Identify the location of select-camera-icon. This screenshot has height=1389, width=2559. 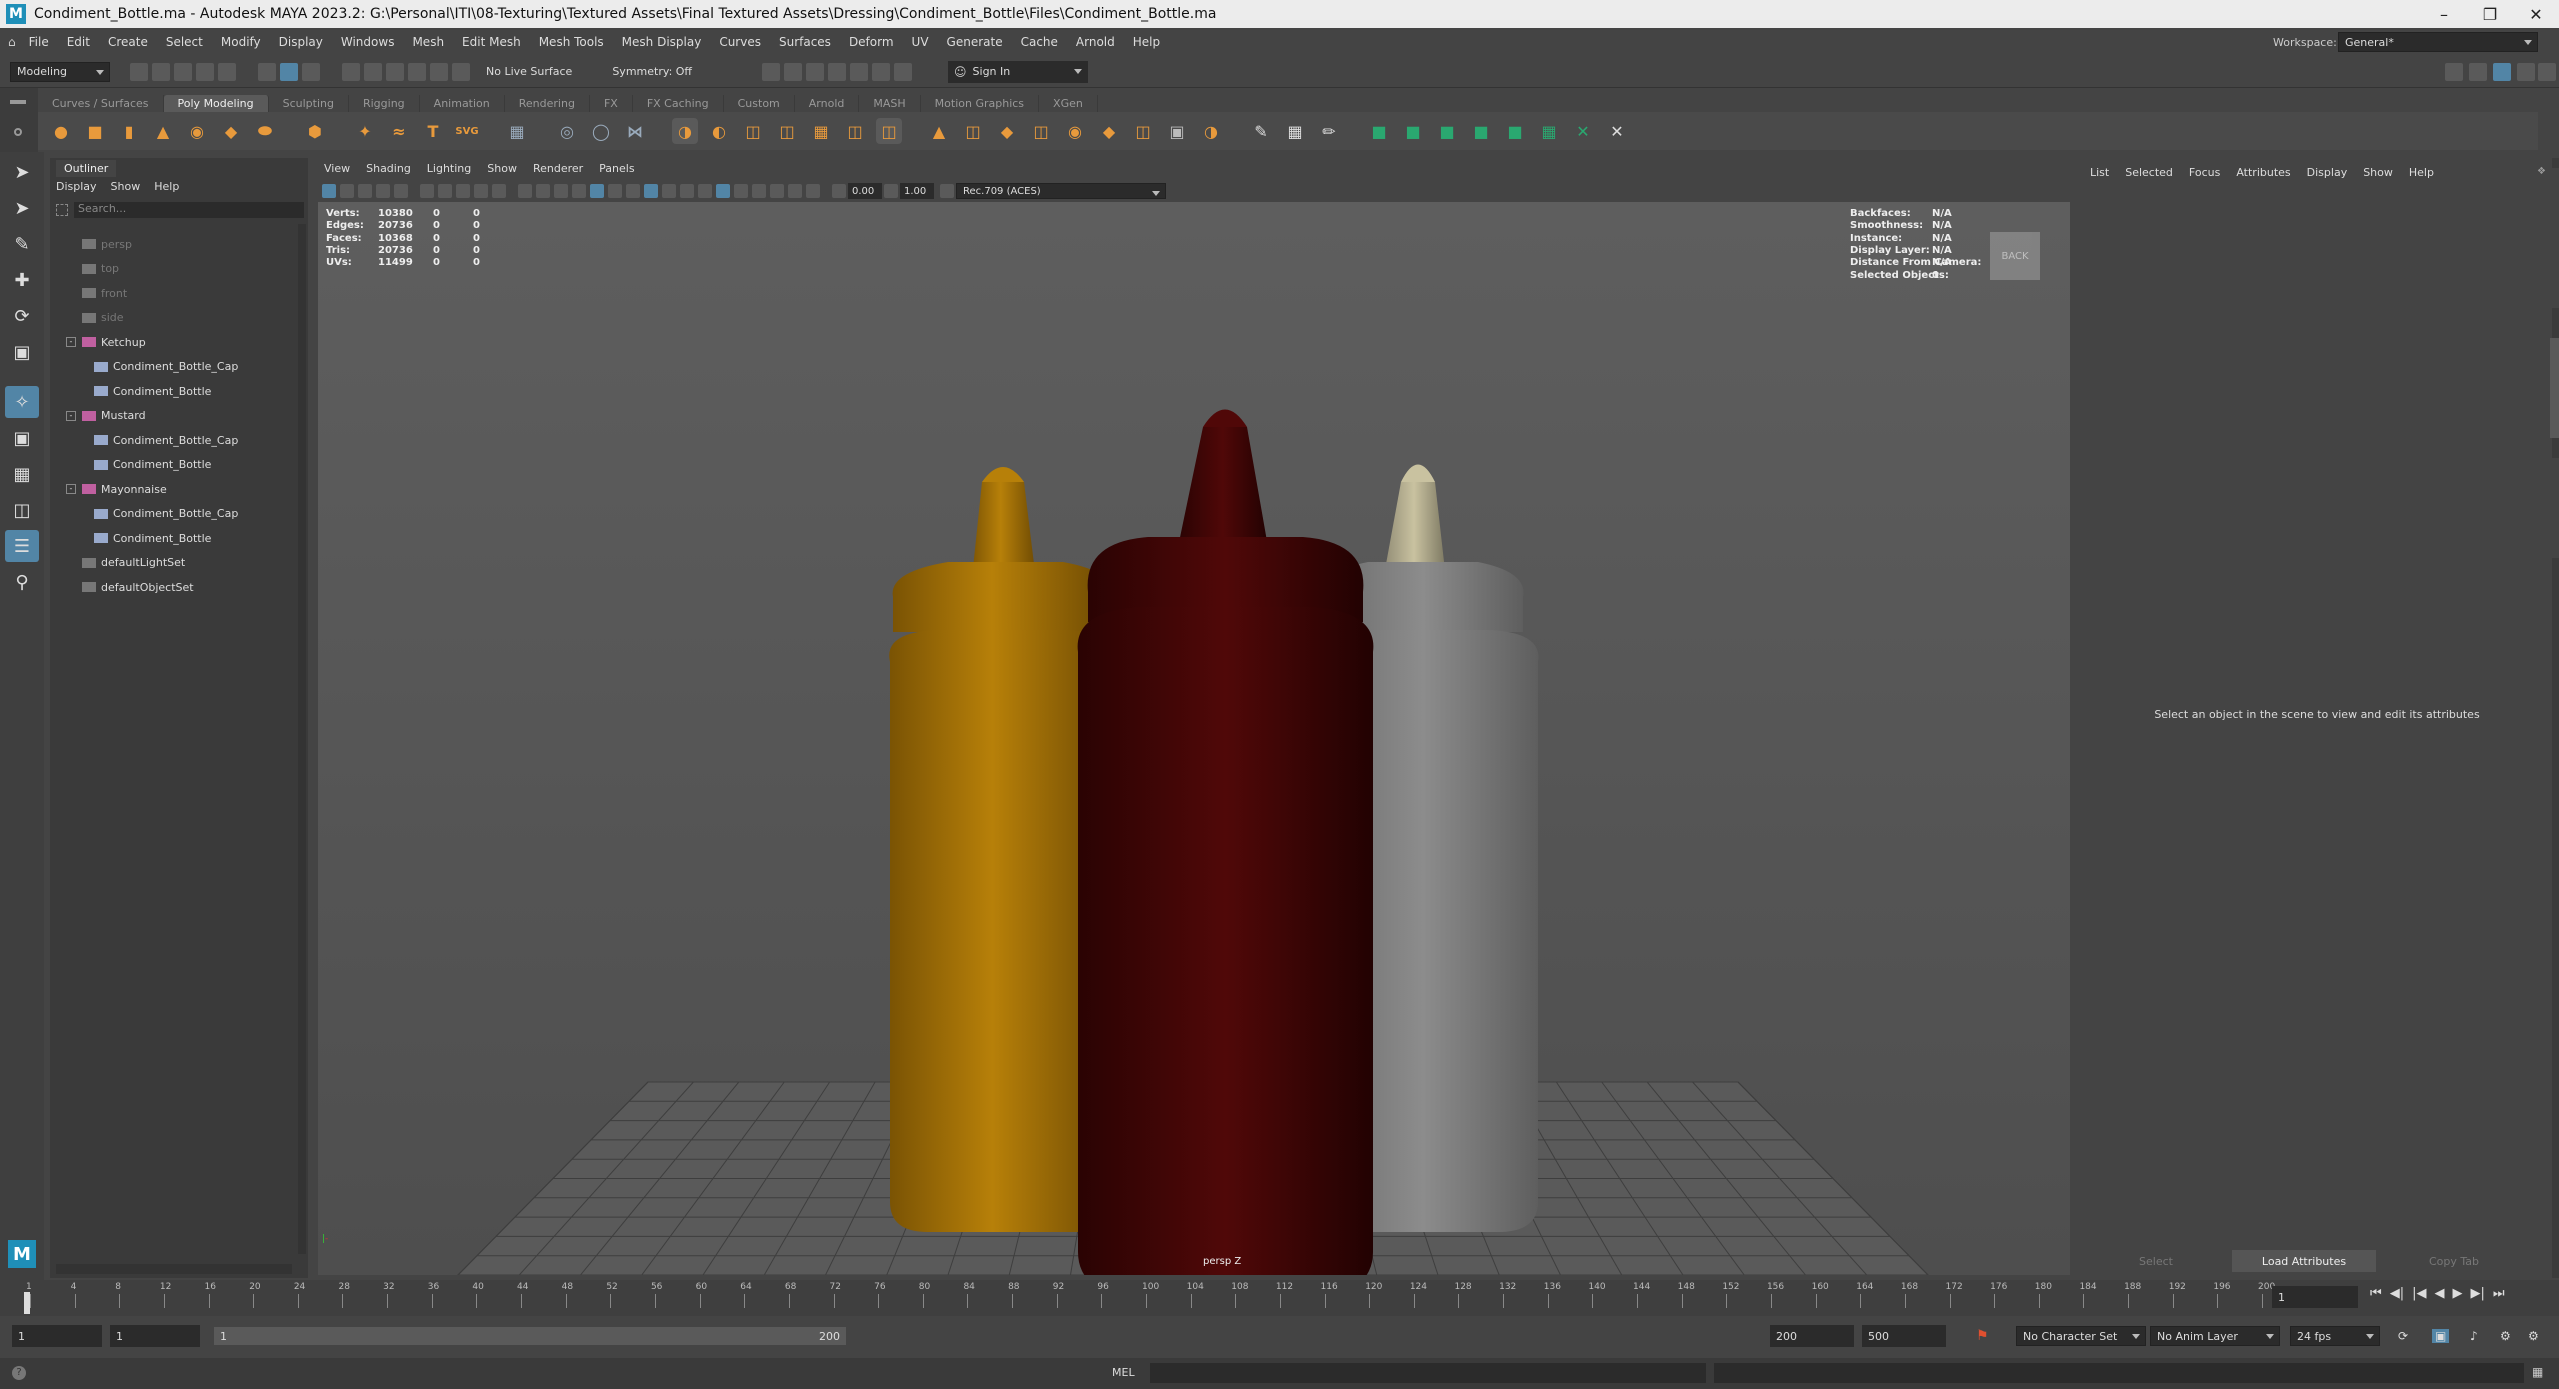
(329, 191).